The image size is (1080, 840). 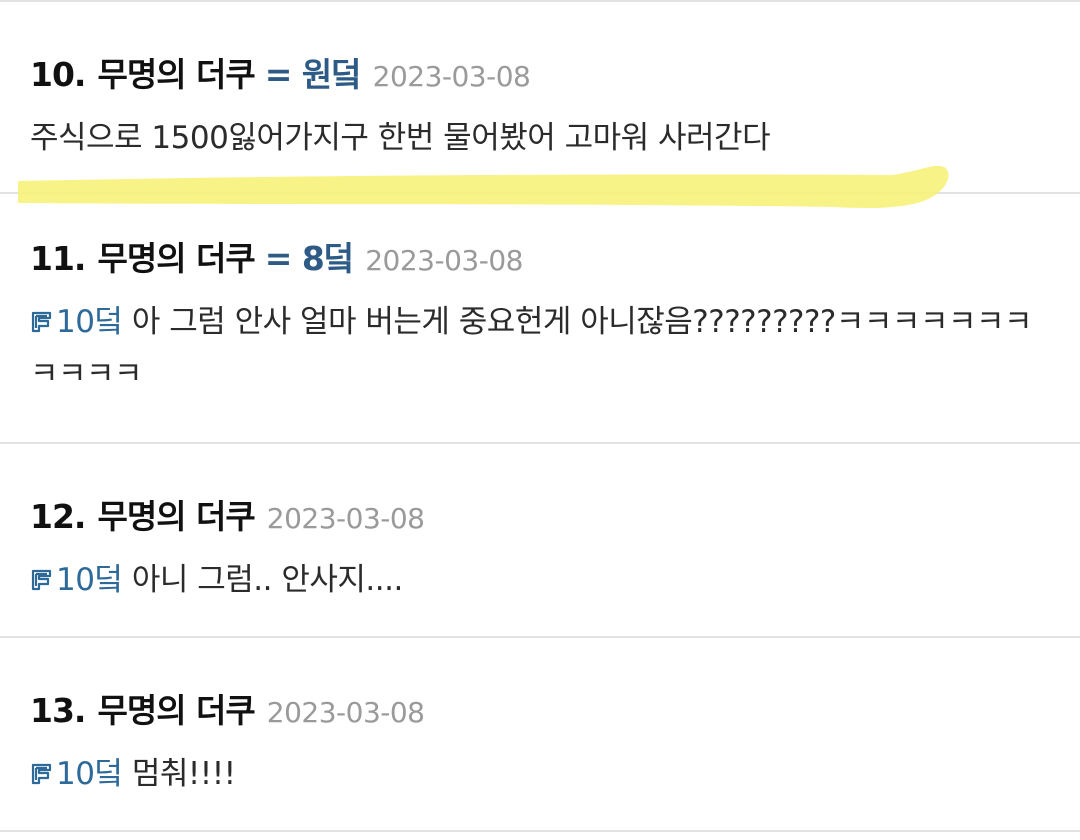 What do you see at coordinates (179, 774) in the screenshot?
I see `comment-text: 멈춰!!!!` at bounding box center [179, 774].